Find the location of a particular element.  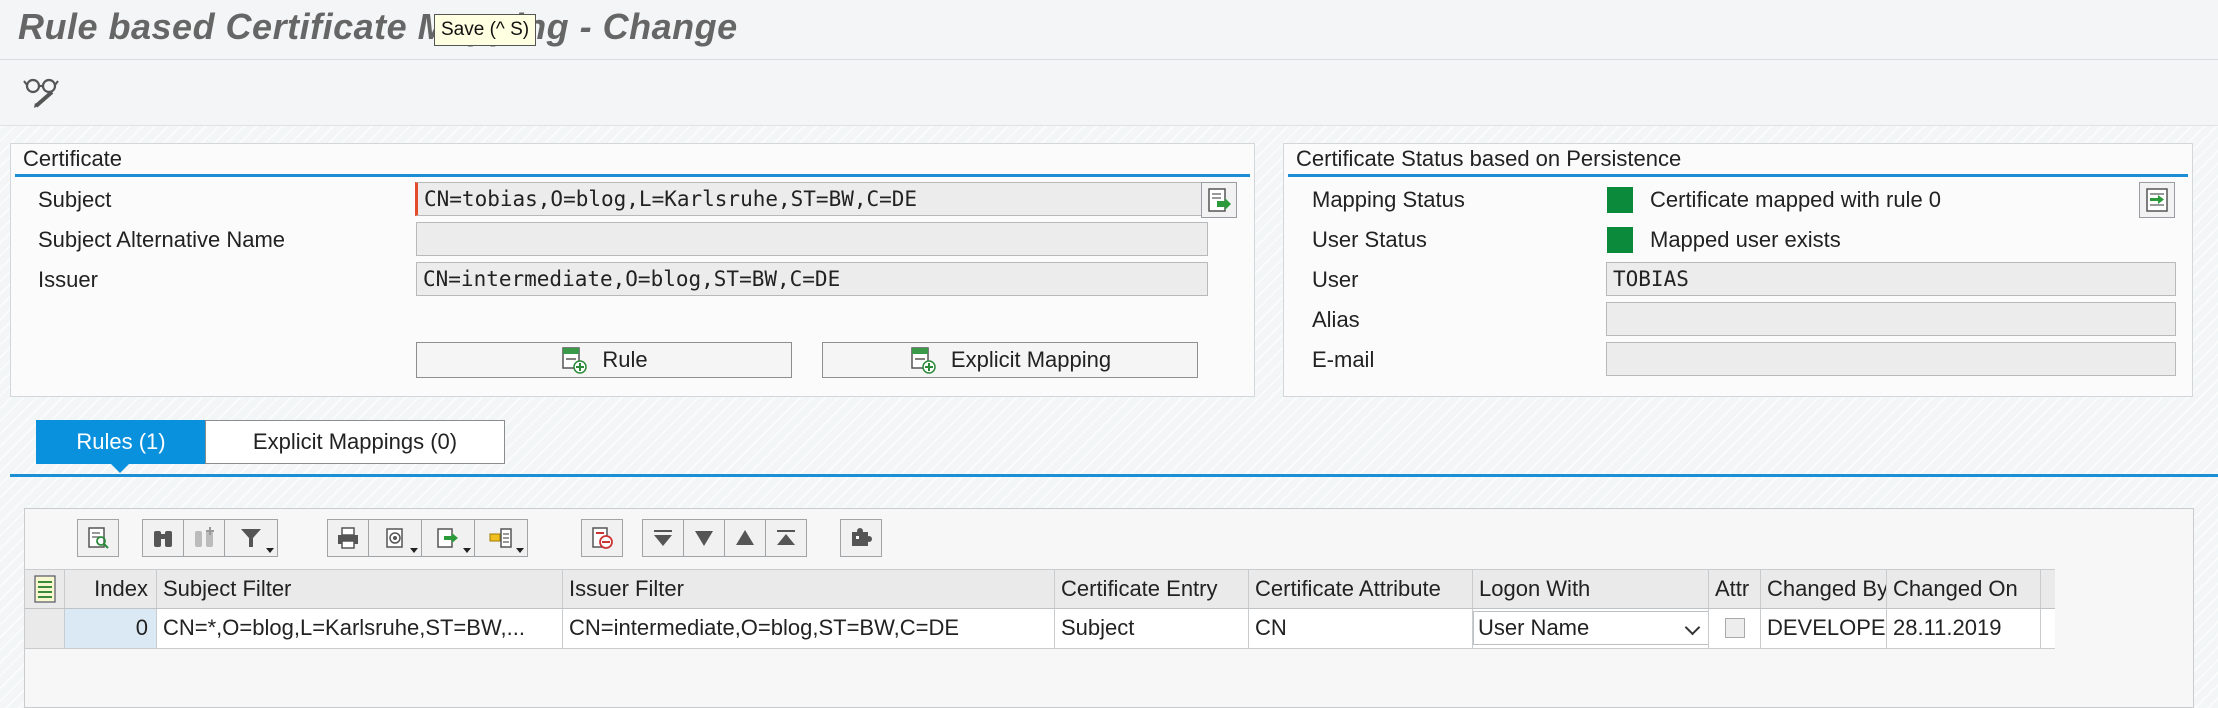

mapping-detail-button is located at coordinates (2157, 200).